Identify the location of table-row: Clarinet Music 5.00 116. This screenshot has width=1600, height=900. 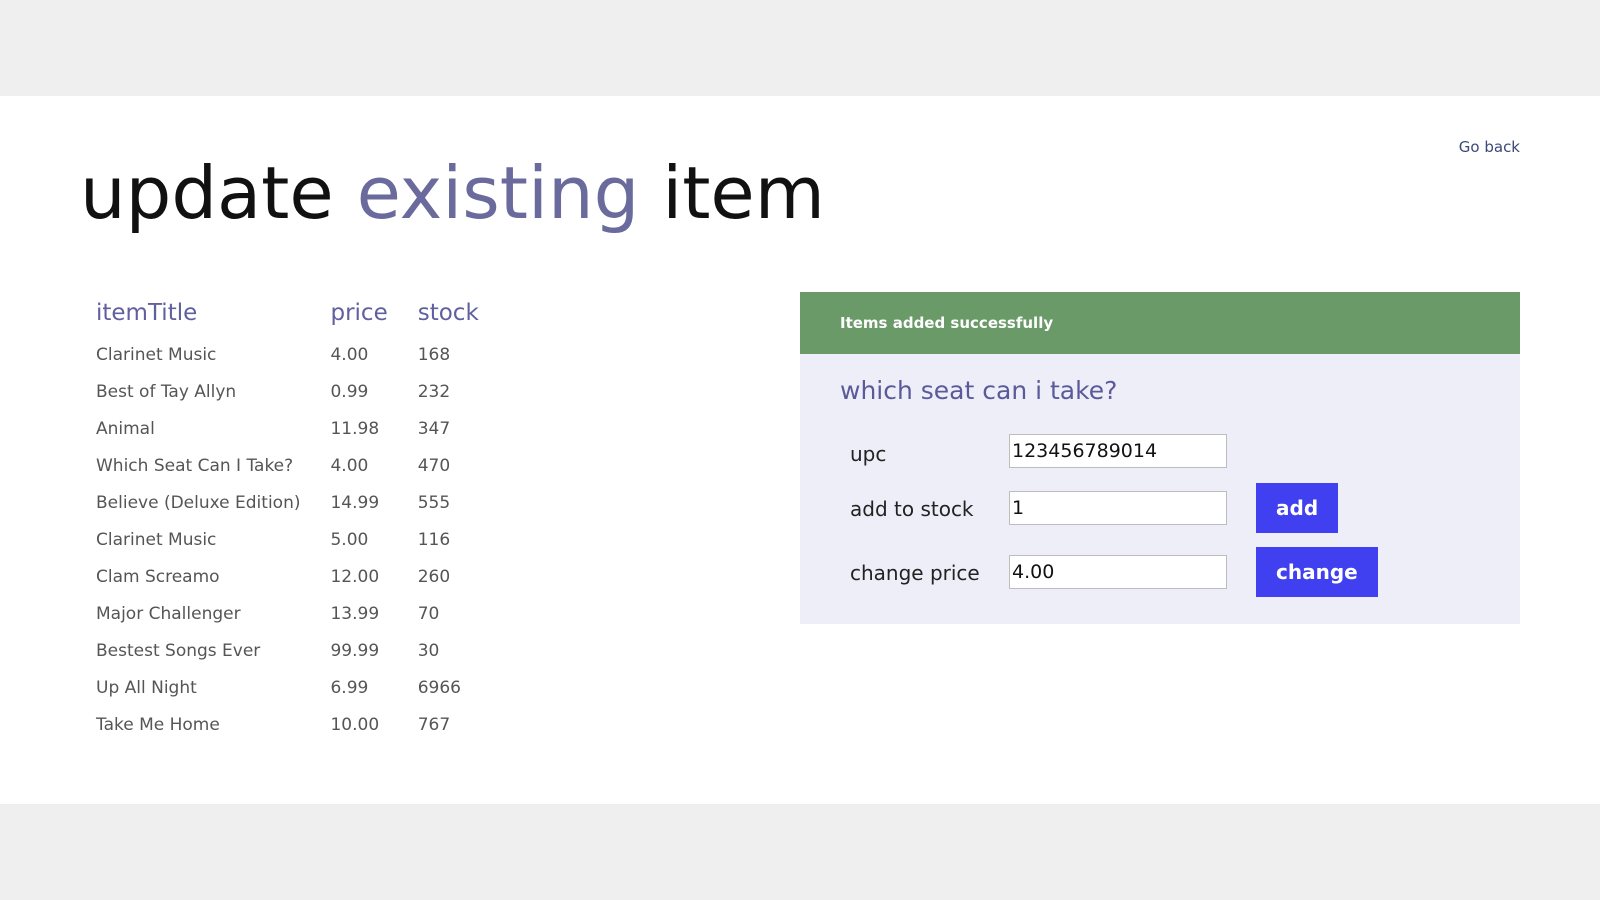
(302, 539).